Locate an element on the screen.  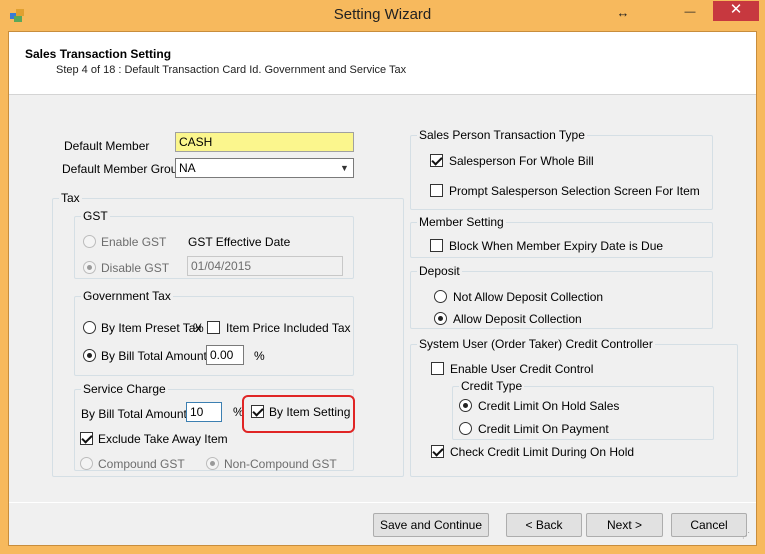
default-member-group-label: Default Member Group is located at coordinates (123, 169).